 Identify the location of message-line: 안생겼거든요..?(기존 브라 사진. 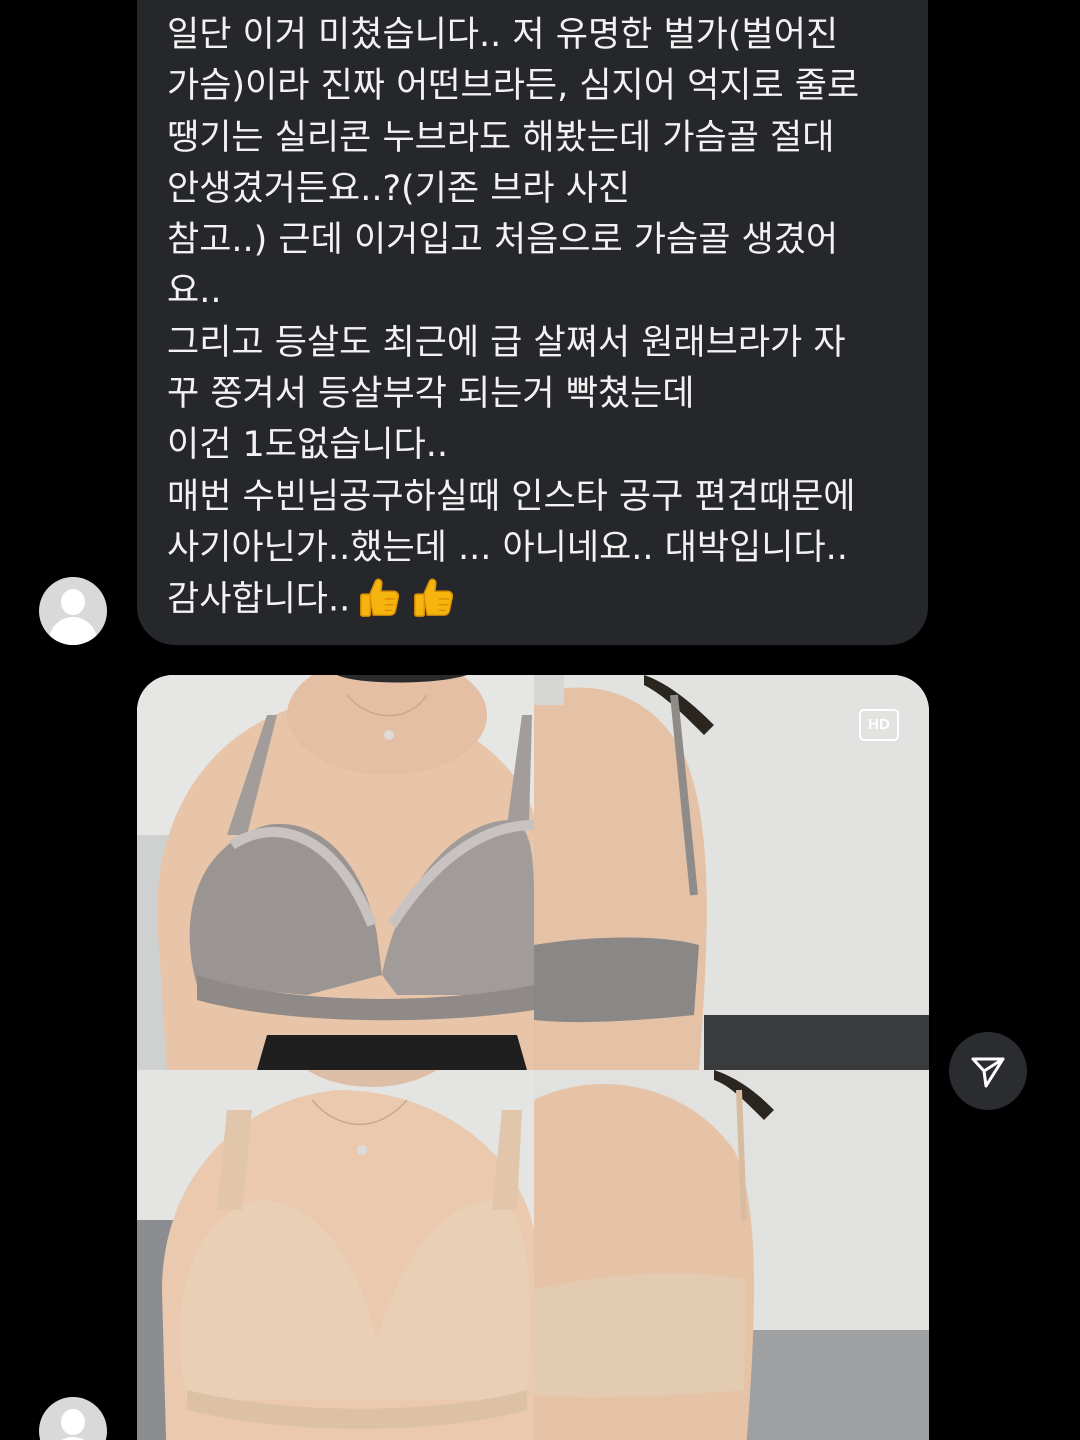
(399, 188).